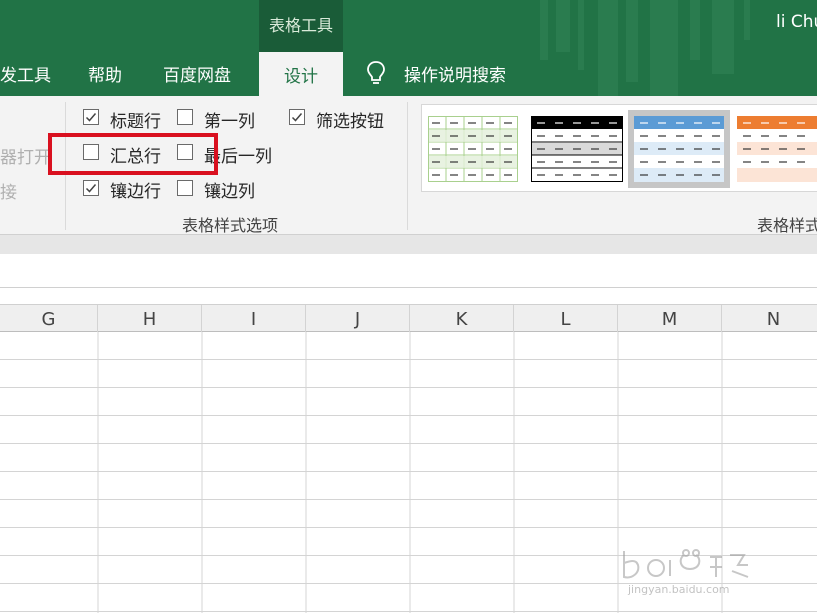  Describe the element at coordinates (777, 149) in the screenshot. I see `table-style-orange-thumbnail` at that location.